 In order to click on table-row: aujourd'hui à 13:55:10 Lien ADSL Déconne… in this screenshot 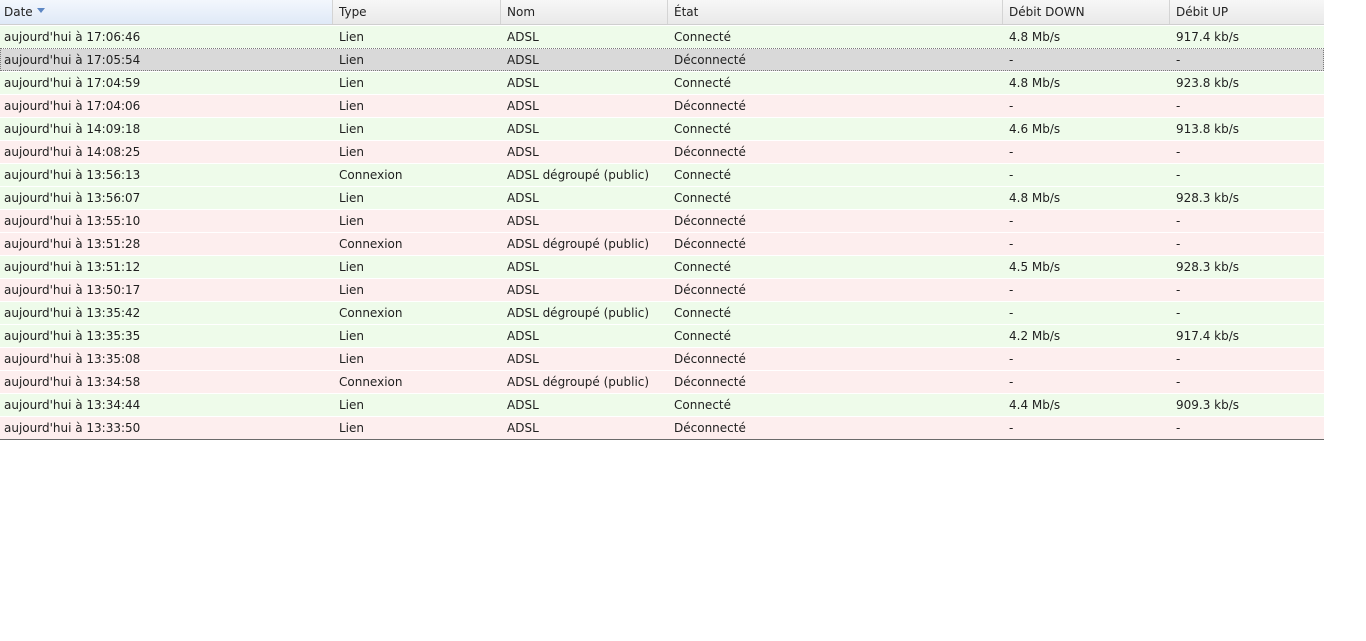, I will do `click(662, 220)`.